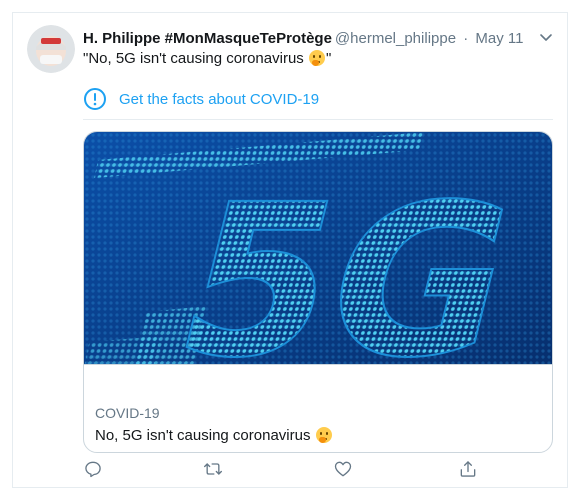  What do you see at coordinates (193, 58) in the screenshot?
I see `tweet-text-main: "No, 5G isn't causing coronavirus` at bounding box center [193, 58].